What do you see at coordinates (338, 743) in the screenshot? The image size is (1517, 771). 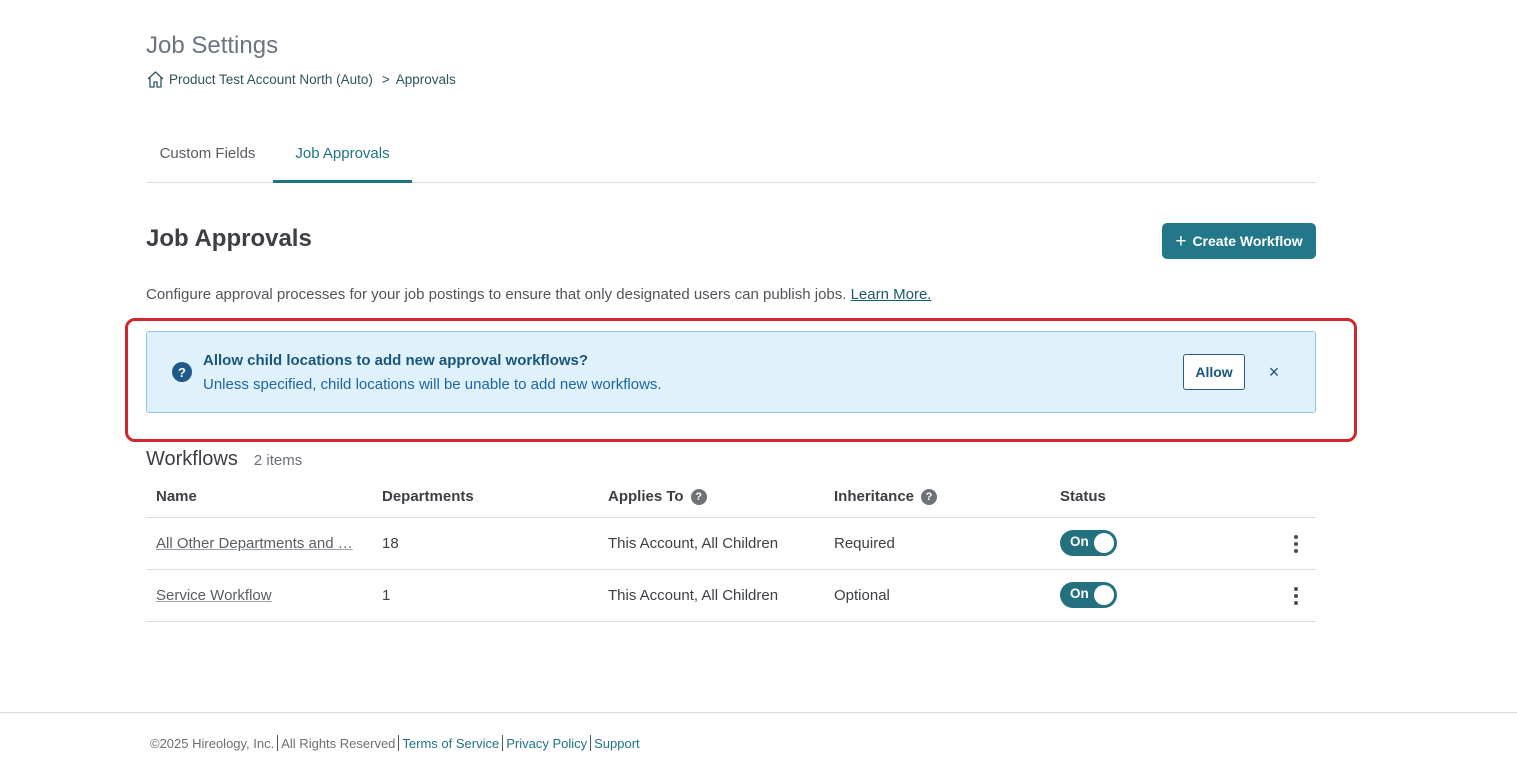 I see `rights-text: All Rights Reserved` at bounding box center [338, 743].